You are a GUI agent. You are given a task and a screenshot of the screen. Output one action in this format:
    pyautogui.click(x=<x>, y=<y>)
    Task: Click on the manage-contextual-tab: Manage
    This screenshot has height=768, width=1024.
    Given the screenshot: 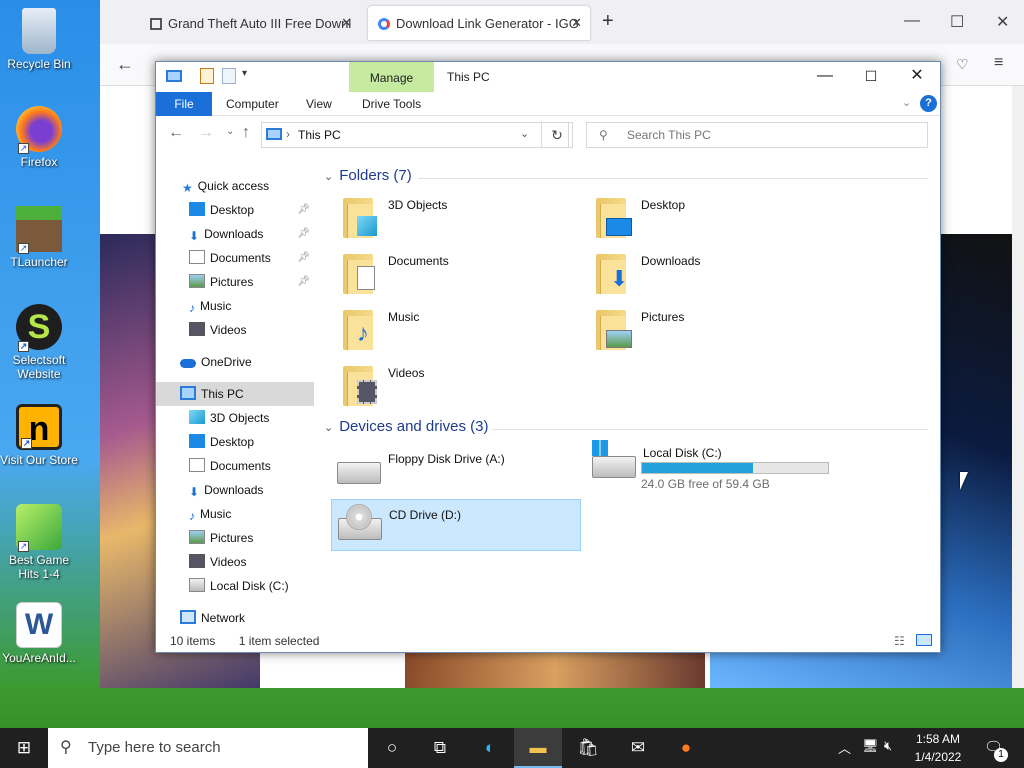 What is the action you would take?
    pyautogui.click(x=391, y=77)
    